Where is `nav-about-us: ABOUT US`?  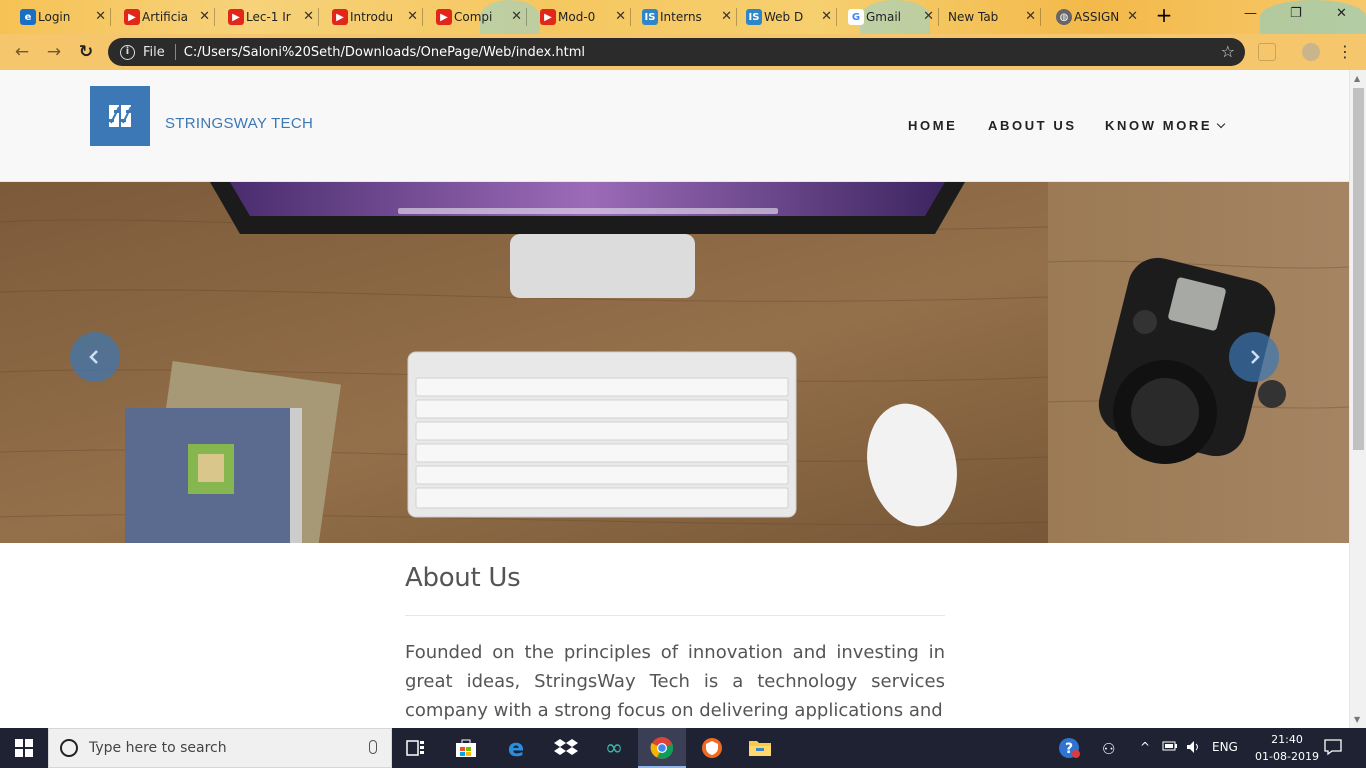 nav-about-us: ABOUT US is located at coordinates (1032, 125).